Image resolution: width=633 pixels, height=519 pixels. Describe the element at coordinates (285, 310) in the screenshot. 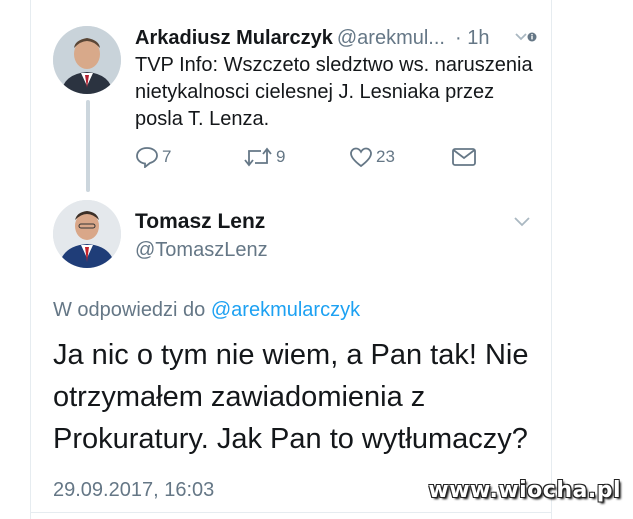

I see `replying-to-mention: @arekmularczyk` at that location.